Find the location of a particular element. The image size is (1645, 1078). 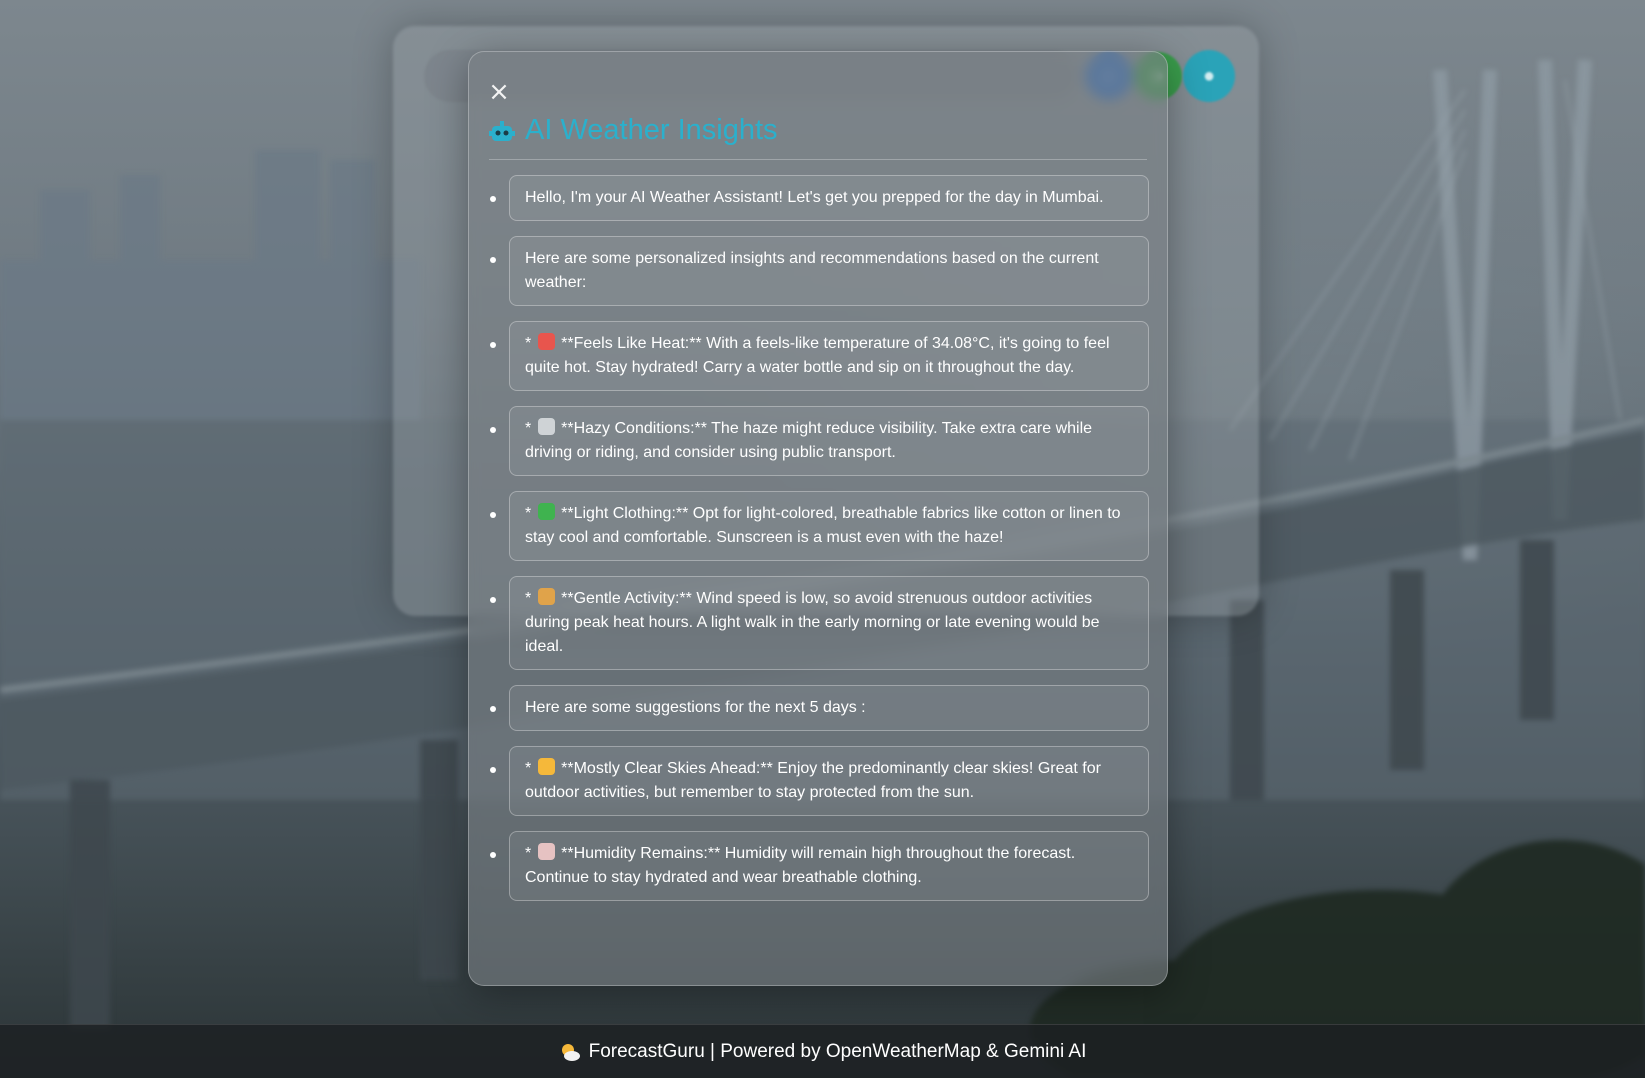

robot-icon: ● is located at coordinates (1209, 75).